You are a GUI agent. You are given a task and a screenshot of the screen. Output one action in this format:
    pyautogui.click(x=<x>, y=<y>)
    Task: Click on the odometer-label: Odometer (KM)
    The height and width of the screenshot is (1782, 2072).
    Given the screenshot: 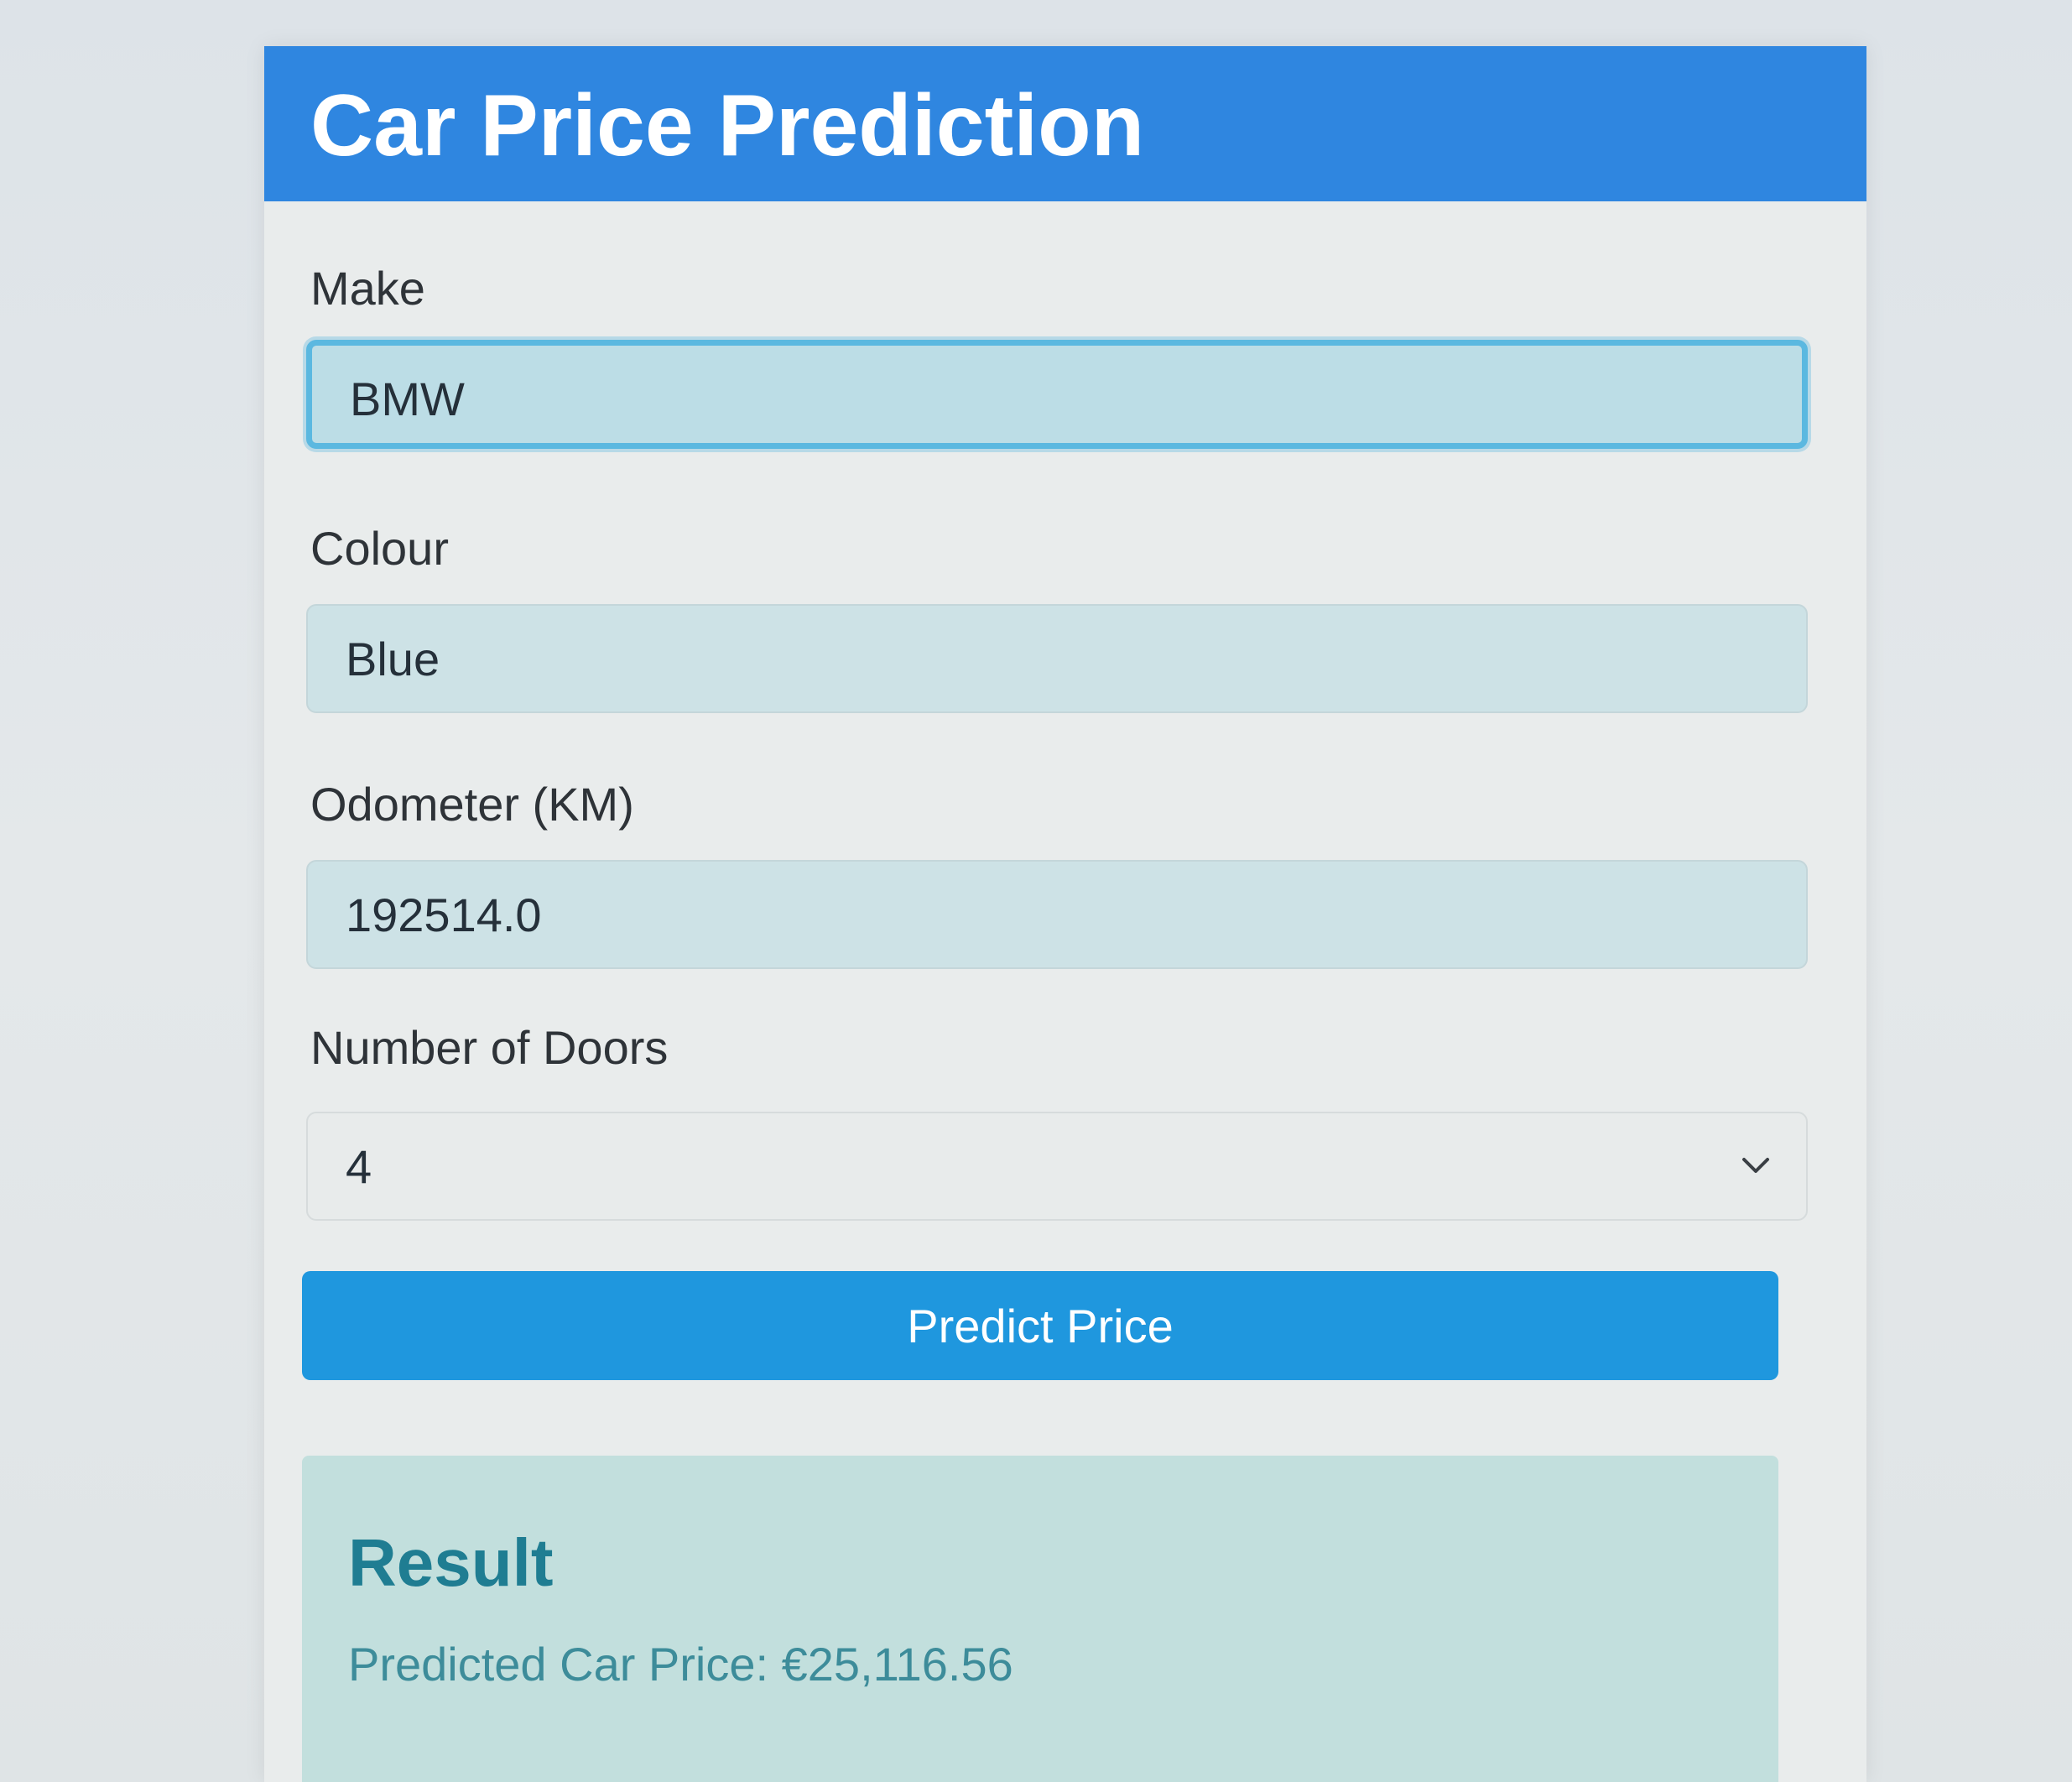 What is the action you would take?
    pyautogui.click(x=472, y=804)
    